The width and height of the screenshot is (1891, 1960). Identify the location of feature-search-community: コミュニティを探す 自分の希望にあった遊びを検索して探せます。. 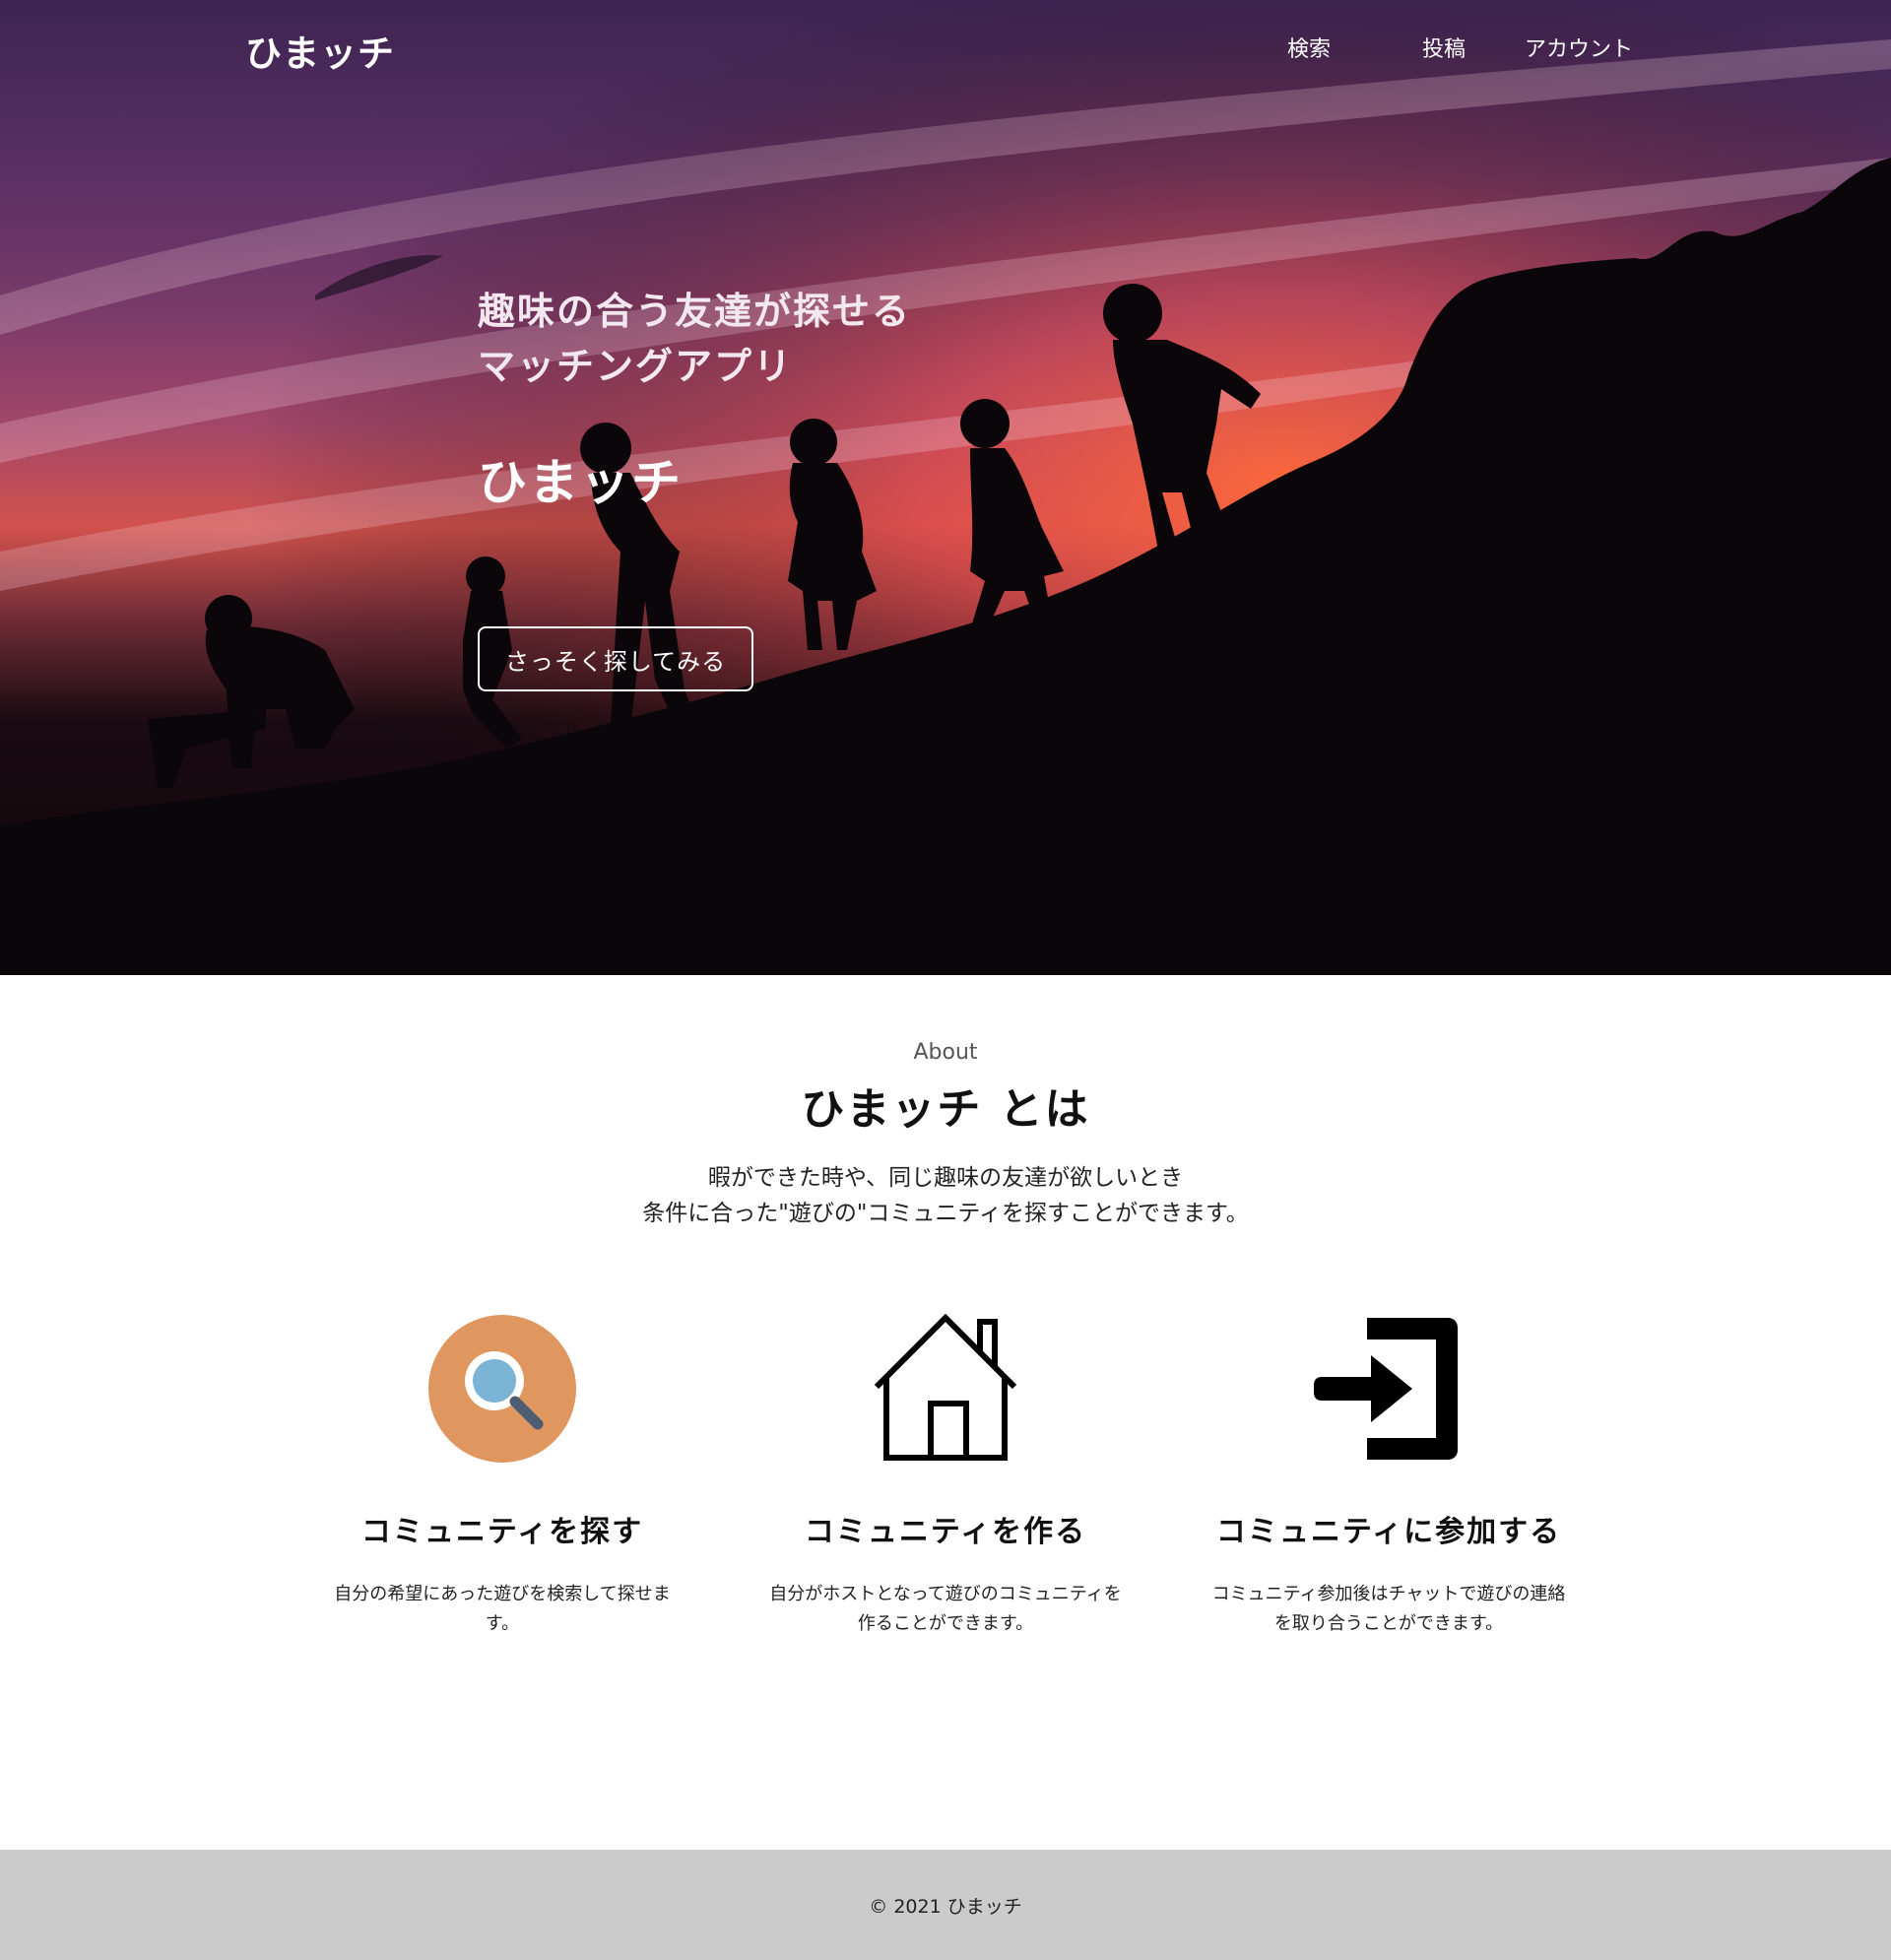
(502, 1475).